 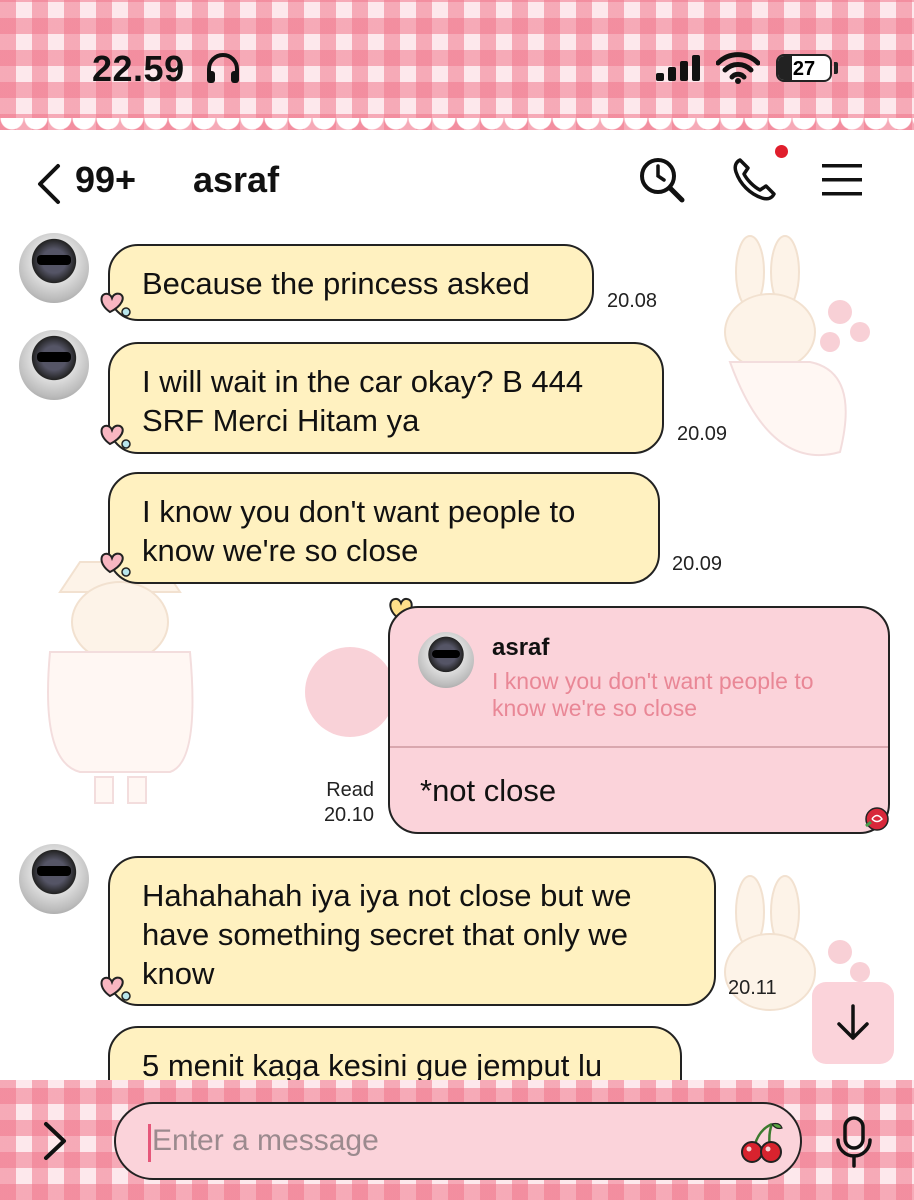 I want to click on message-bubble: 5 menit kaga kesini gue jemput lu, so click(x=395, y=1053).